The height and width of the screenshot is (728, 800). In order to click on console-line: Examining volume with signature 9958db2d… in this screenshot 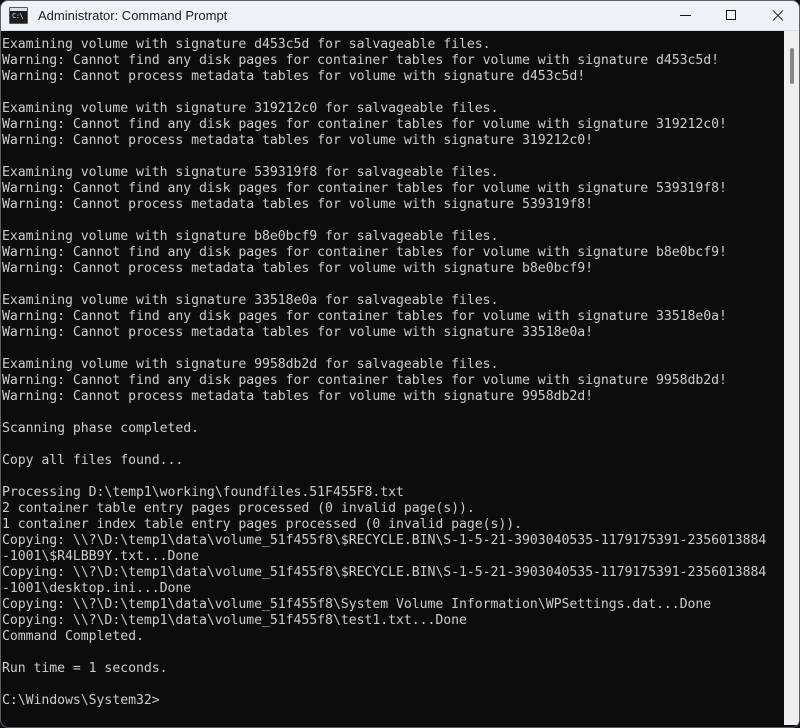, I will do `click(250, 364)`.